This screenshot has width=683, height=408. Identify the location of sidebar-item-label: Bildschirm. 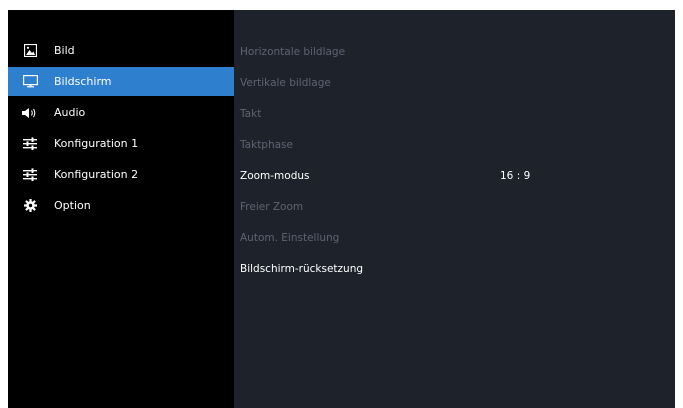
(83, 81).